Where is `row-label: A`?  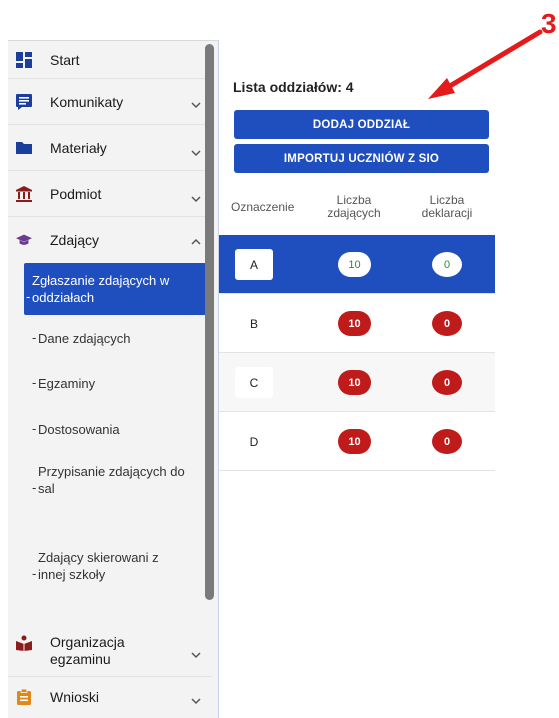 row-label: A is located at coordinates (254, 264).